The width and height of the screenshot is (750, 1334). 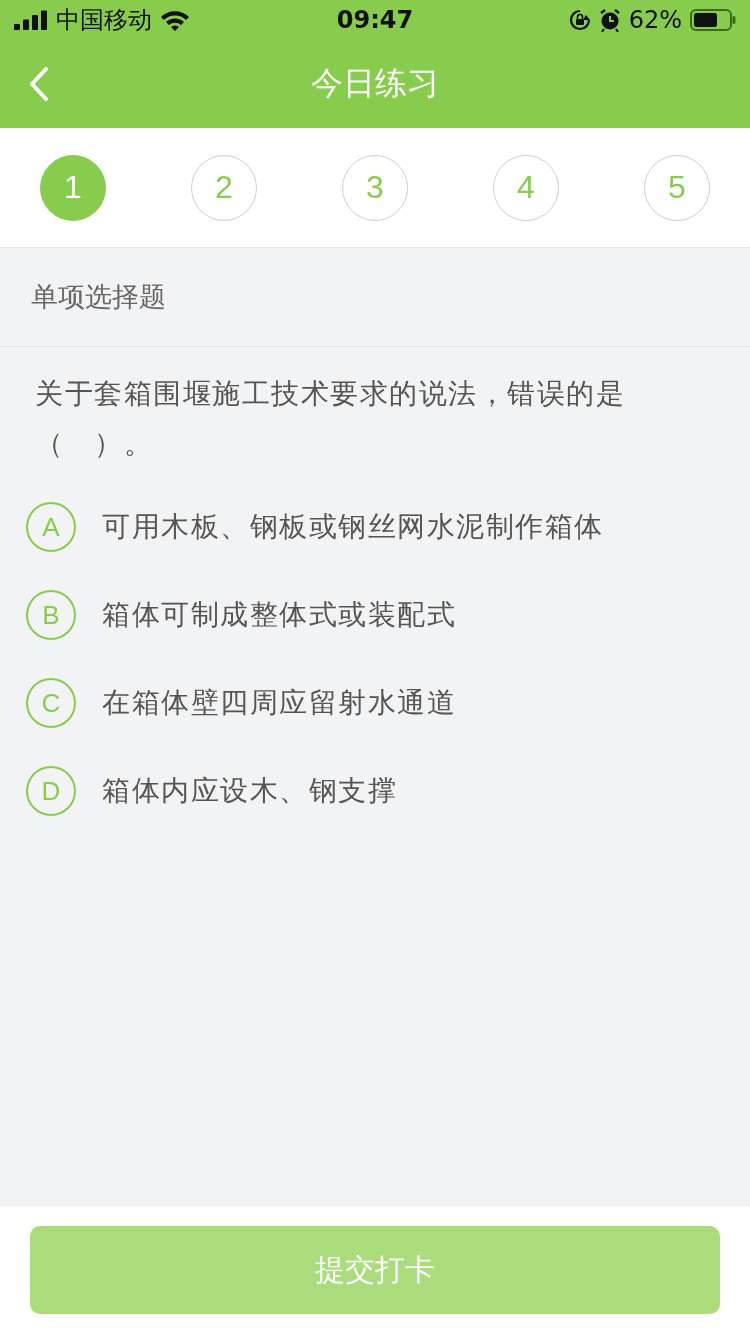 What do you see at coordinates (104, 20) in the screenshot?
I see `carrier-name: 中国移动` at bounding box center [104, 20].